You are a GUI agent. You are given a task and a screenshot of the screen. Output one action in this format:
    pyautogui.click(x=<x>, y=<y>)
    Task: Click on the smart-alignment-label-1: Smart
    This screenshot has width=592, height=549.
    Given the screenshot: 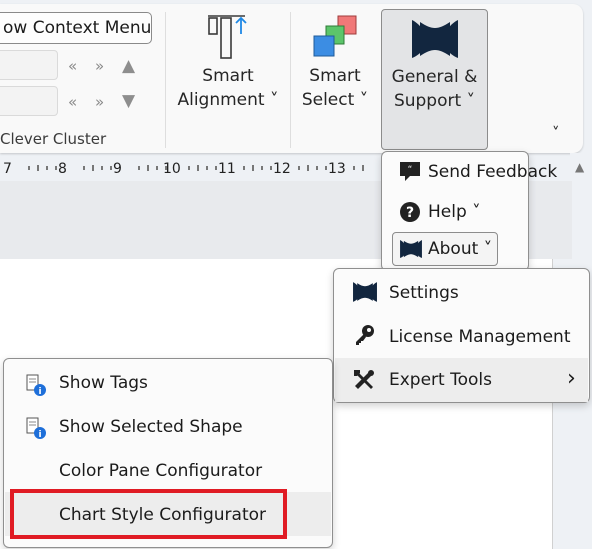 What is the action you would take?
    pyautogui.click(x=228, y=76)
    